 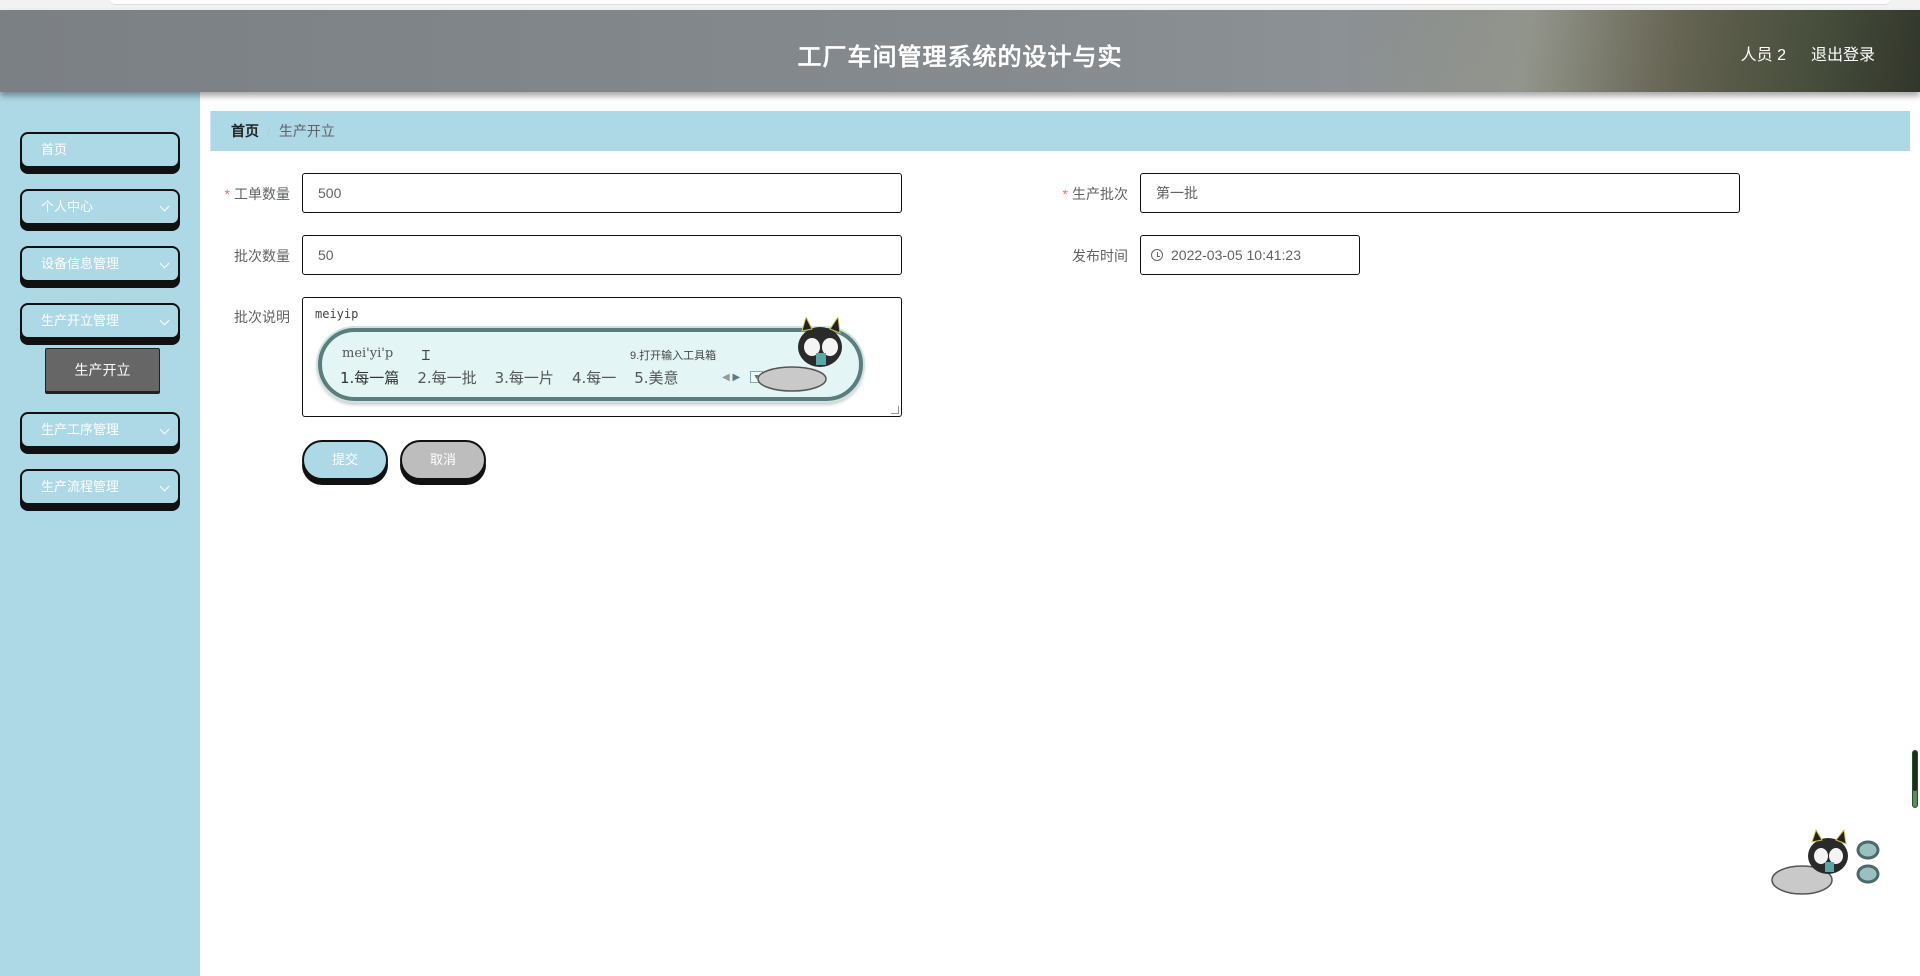 What do you see at coordinates (1060, 131) in the screenshot?
I see `breadcrumb: 首页 / 生产开立` at bounding box center [1060, 131].